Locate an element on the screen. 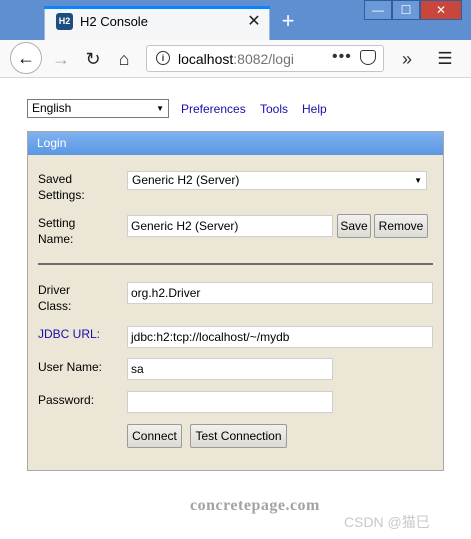 This screenshot has height=539, width=471. language-select: English ▼ is located at coordinates (98, 108).